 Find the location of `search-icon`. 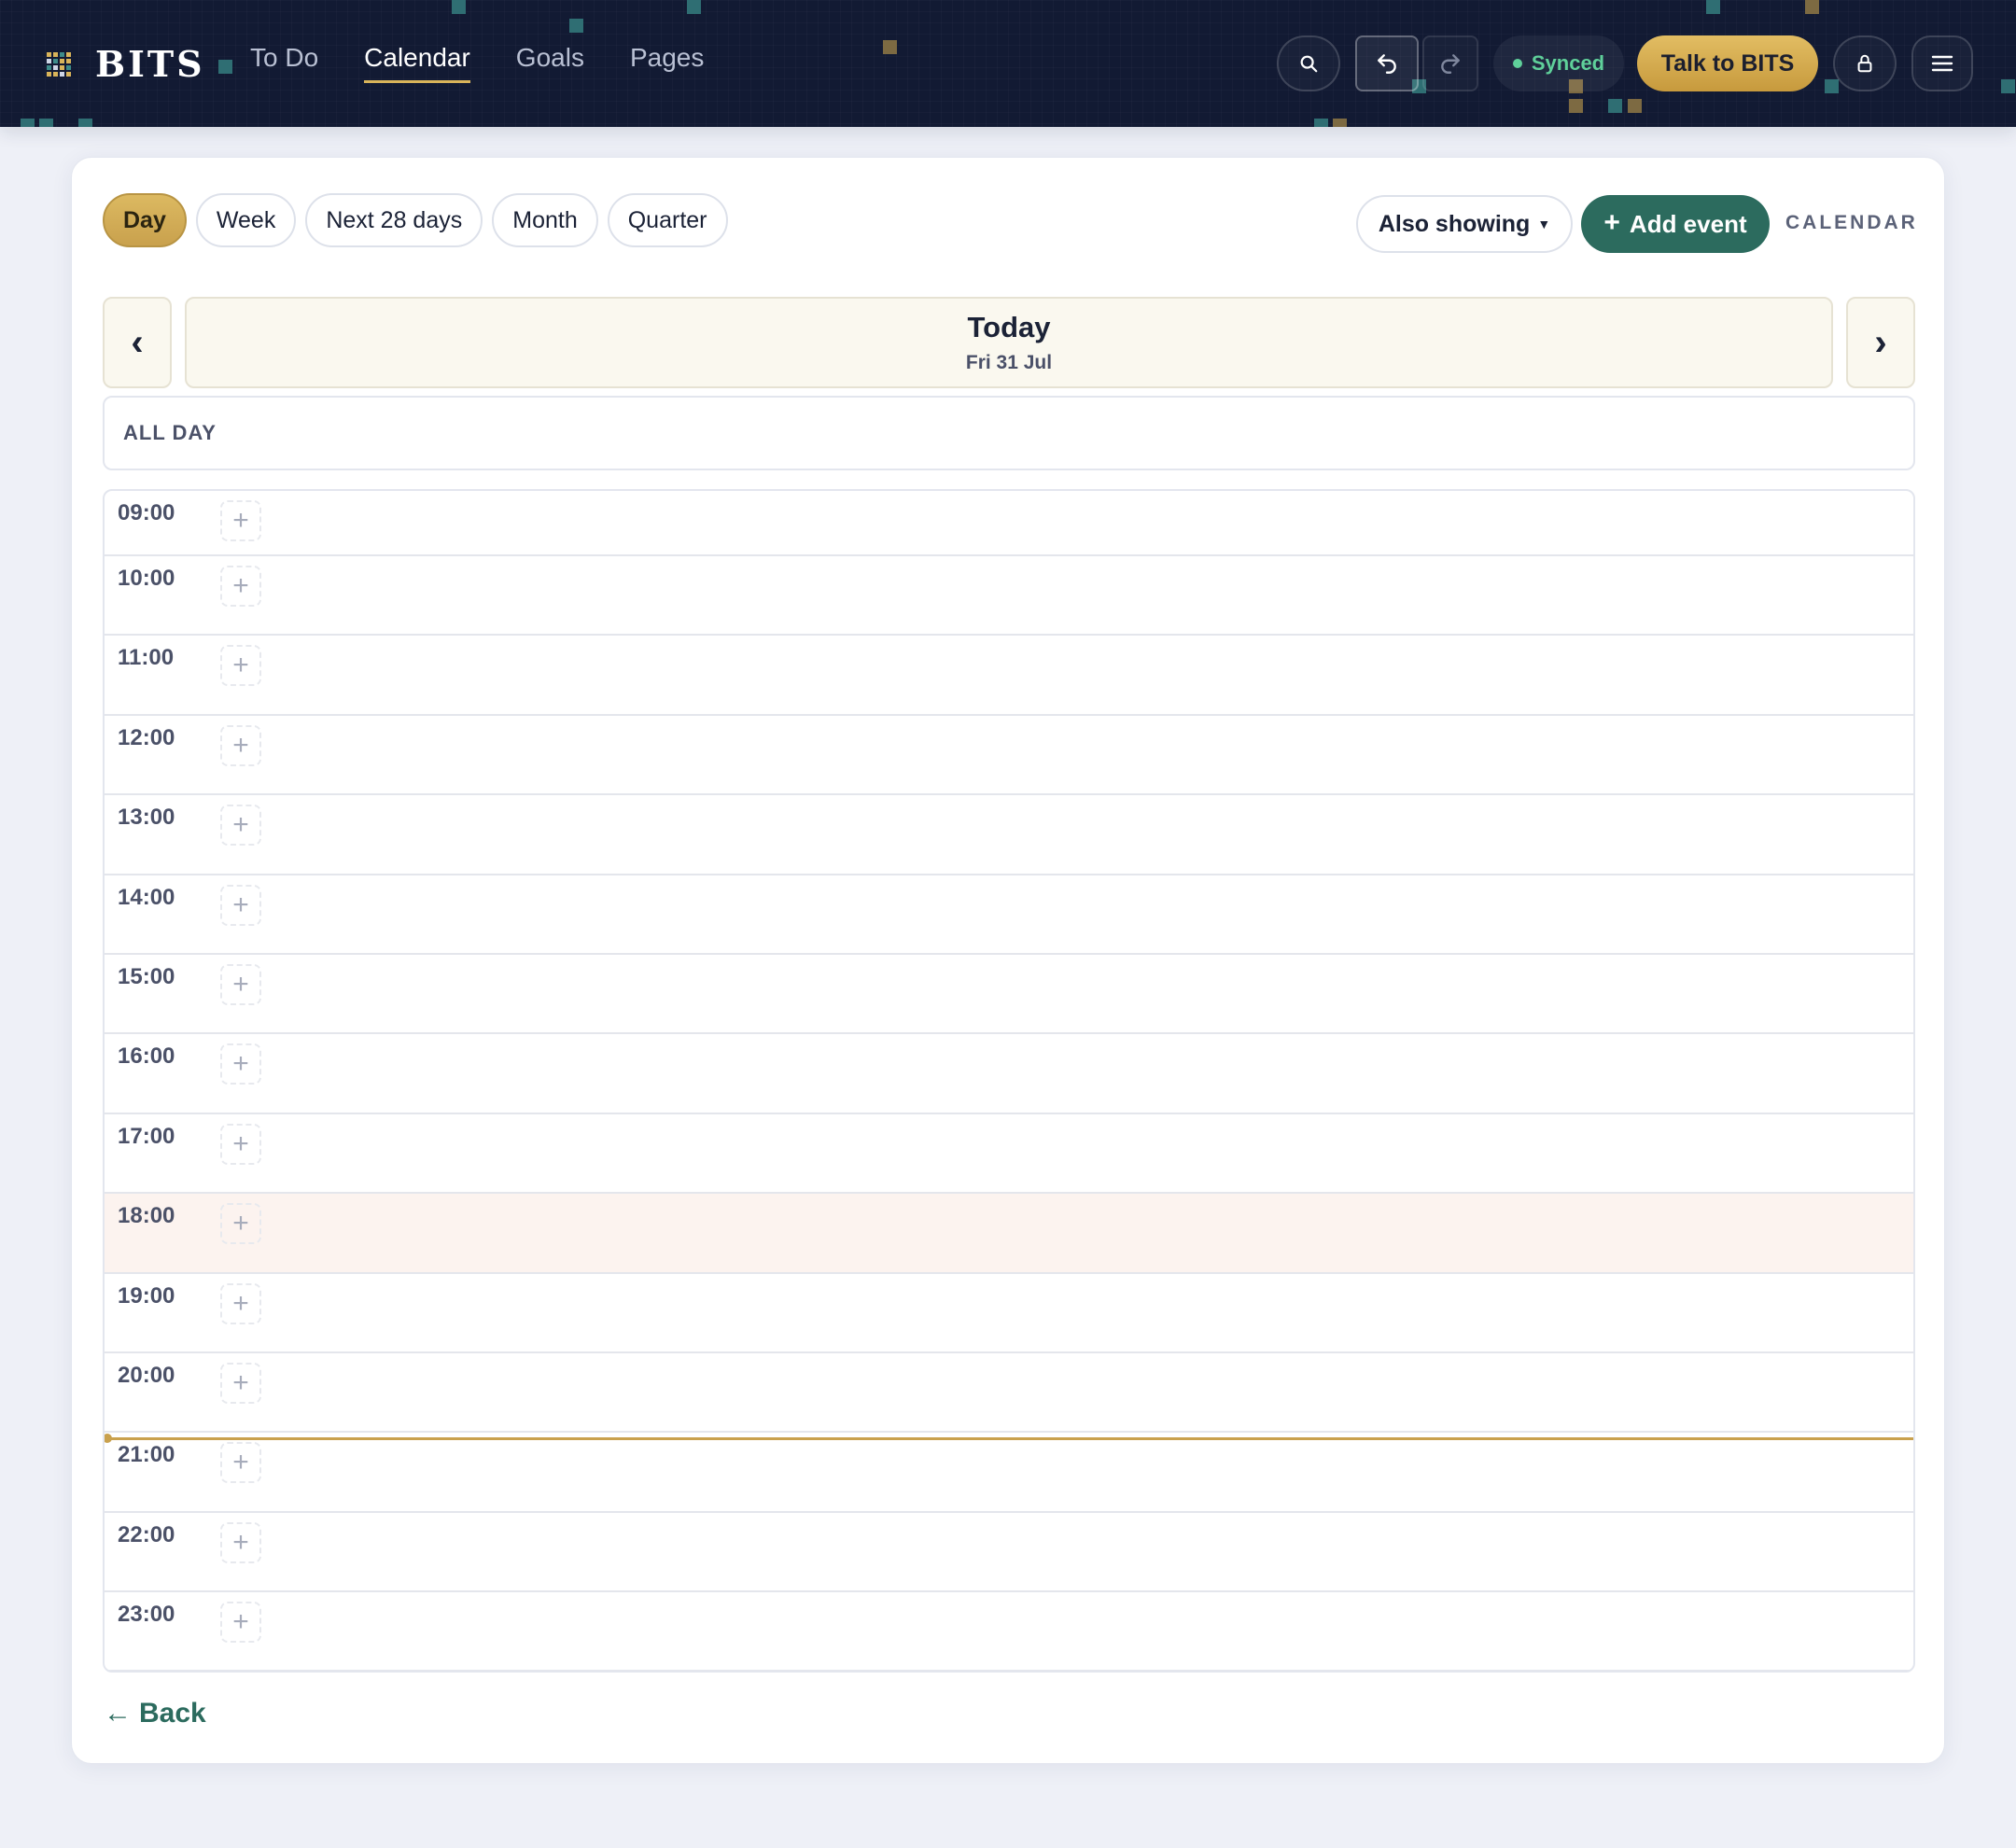

search-icon is located at coordinates (1309, 64).